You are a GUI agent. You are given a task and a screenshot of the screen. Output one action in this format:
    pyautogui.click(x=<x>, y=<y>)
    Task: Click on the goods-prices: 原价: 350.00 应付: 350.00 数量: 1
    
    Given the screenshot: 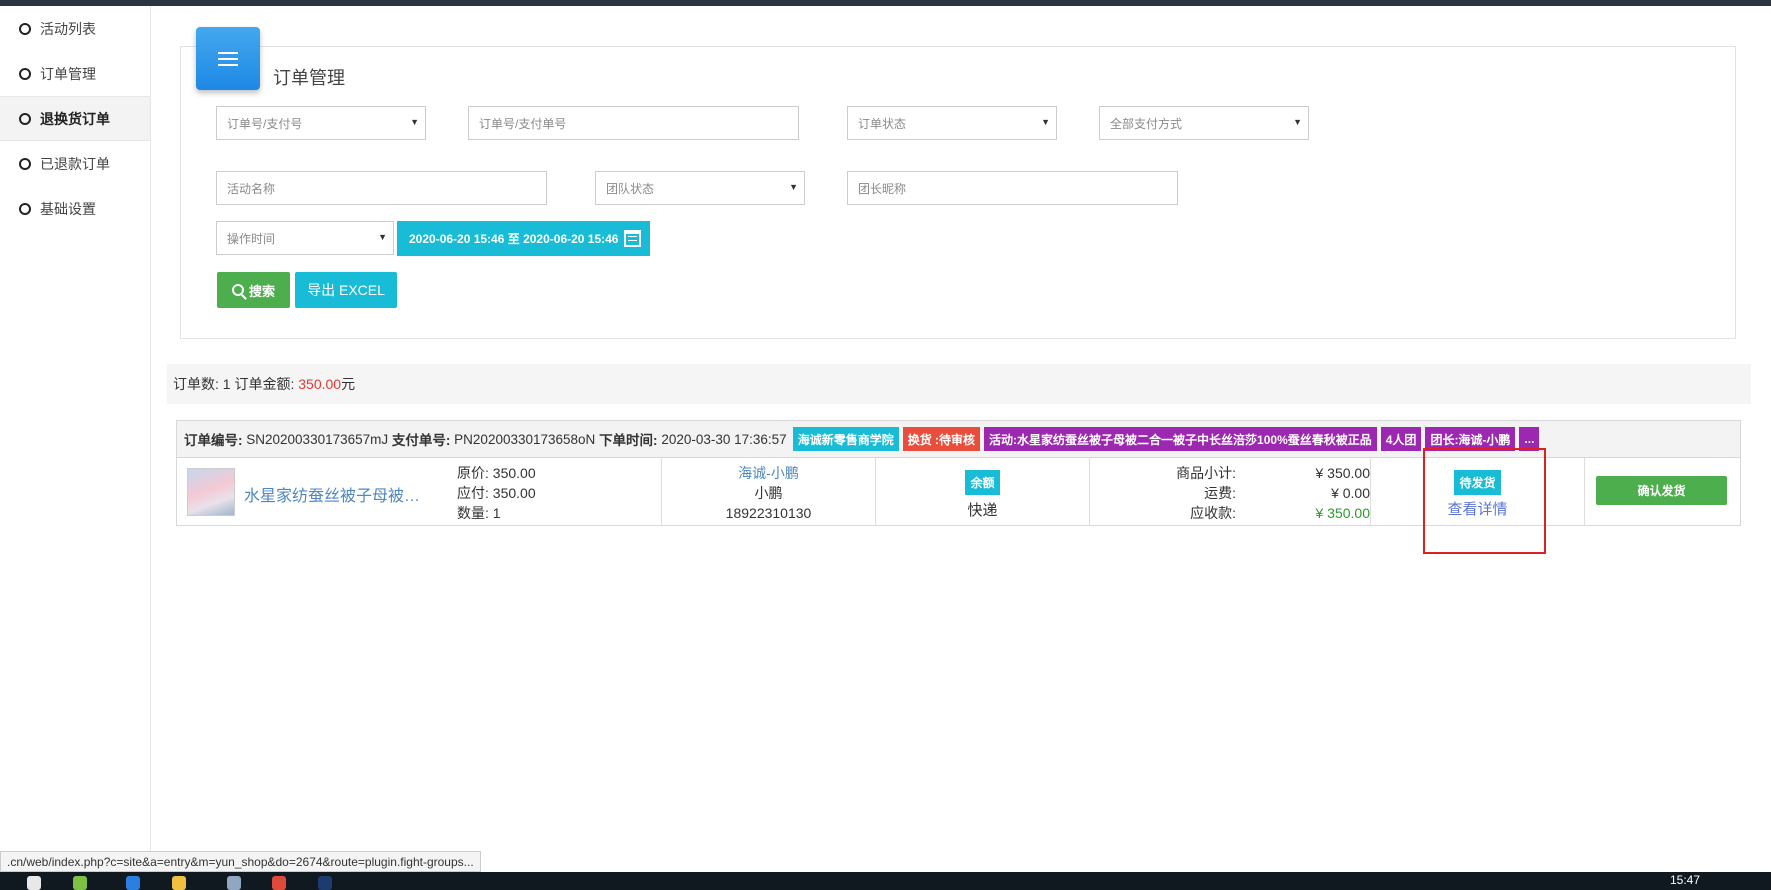 What is the action you would take?
    pyautogui.click(x=496, y=493)
    